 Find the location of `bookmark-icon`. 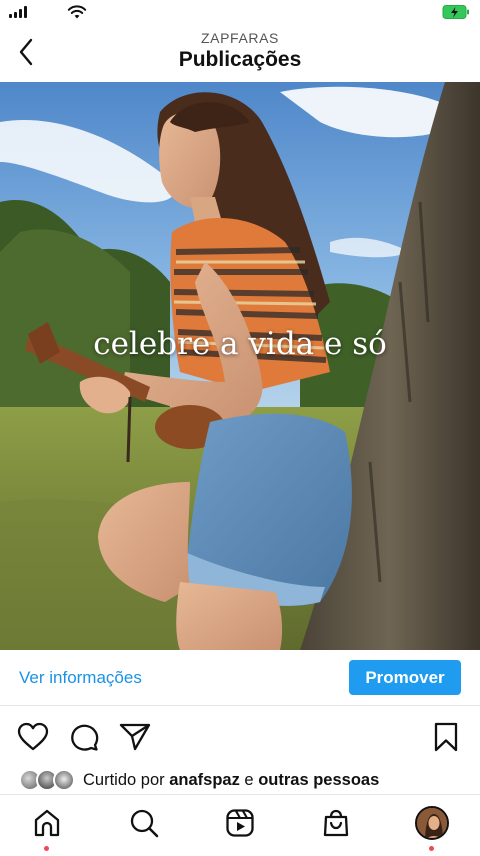

bookmark-icon is located at coordinates (446, 737).